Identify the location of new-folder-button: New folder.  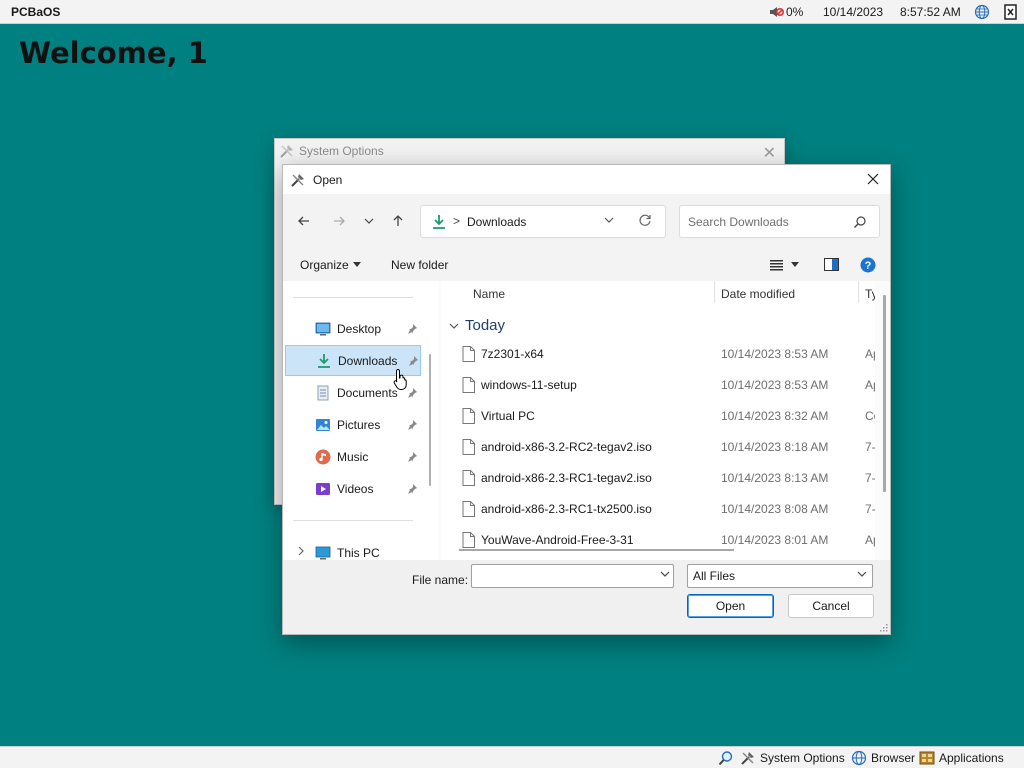
(419, 265).